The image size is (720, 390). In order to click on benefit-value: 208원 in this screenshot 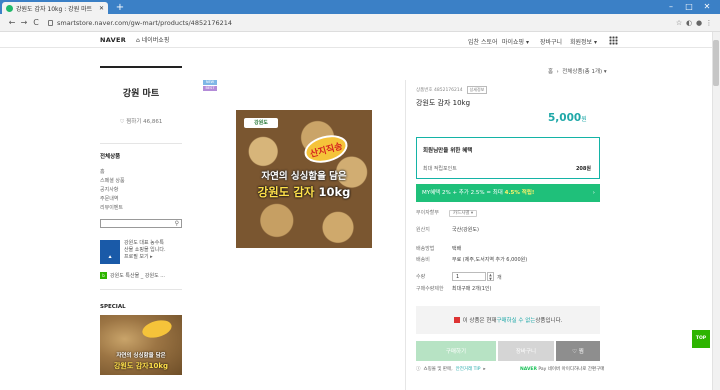, I will do `click(583, 169)`.